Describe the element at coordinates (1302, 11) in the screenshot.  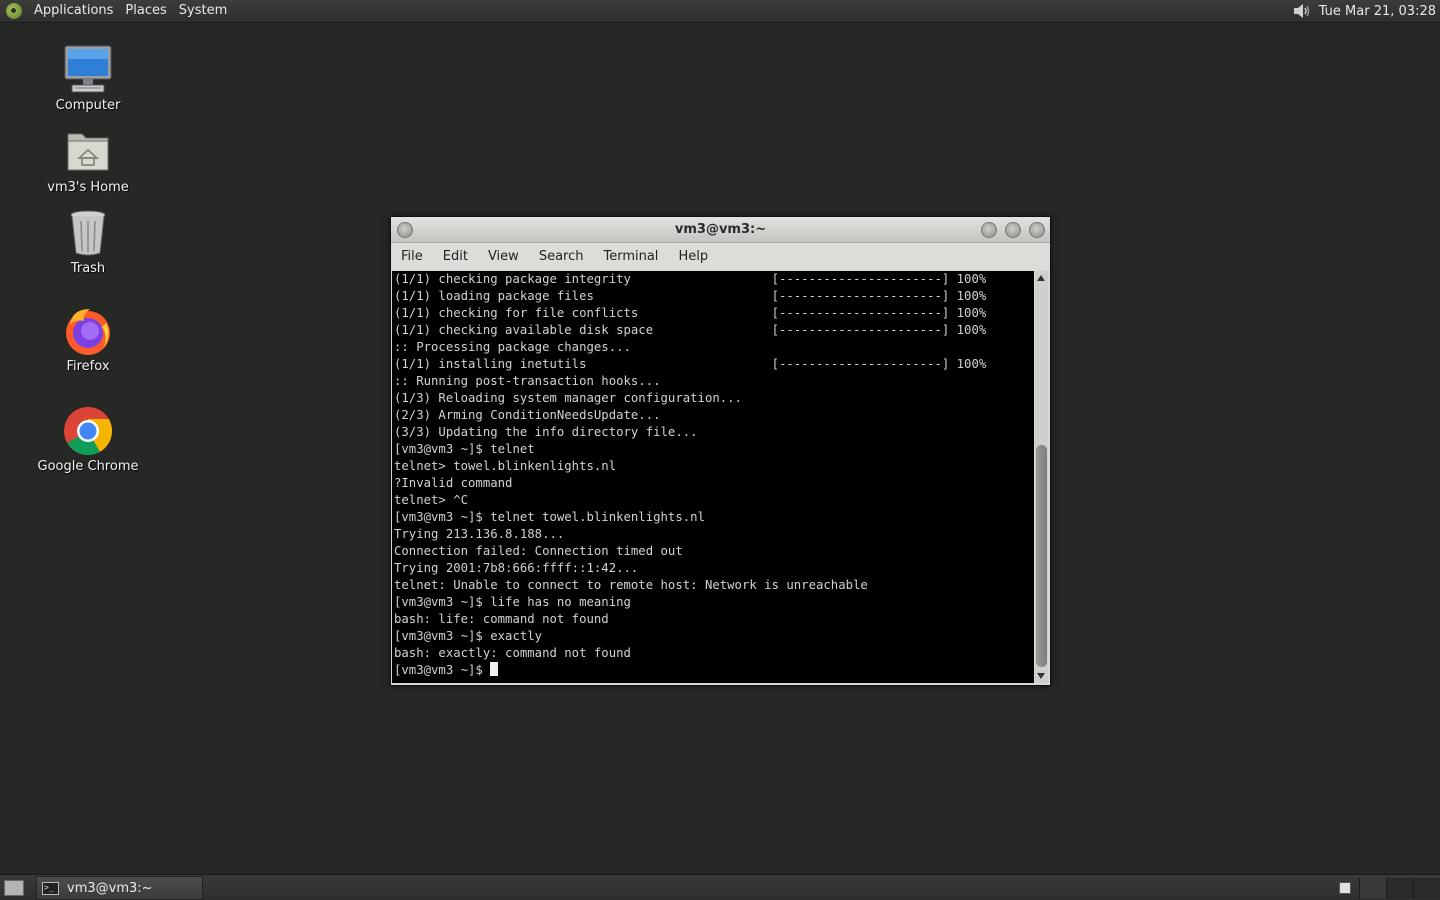
I see `speaker-icon` at that location.